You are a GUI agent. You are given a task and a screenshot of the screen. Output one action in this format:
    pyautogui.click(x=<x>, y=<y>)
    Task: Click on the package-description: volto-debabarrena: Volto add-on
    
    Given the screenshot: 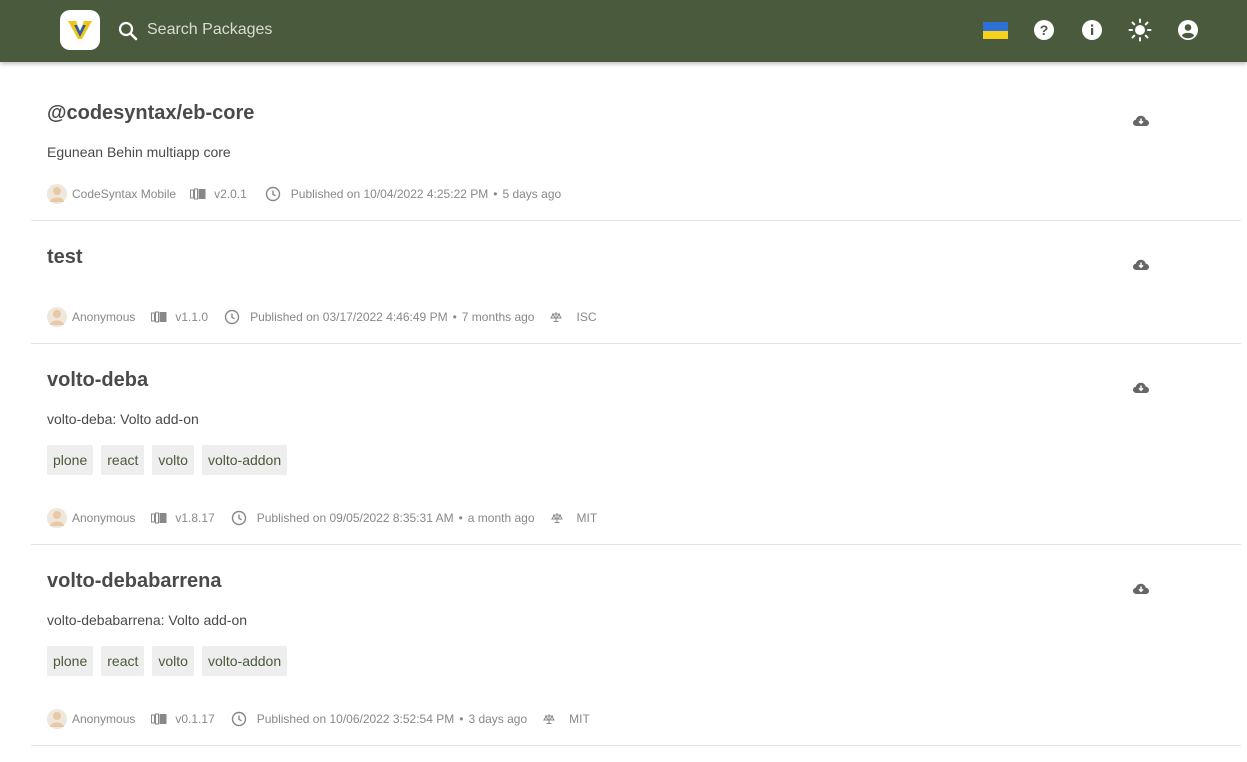 What is the action you would take?
    pyautogui.click(x=147, y=620)
    